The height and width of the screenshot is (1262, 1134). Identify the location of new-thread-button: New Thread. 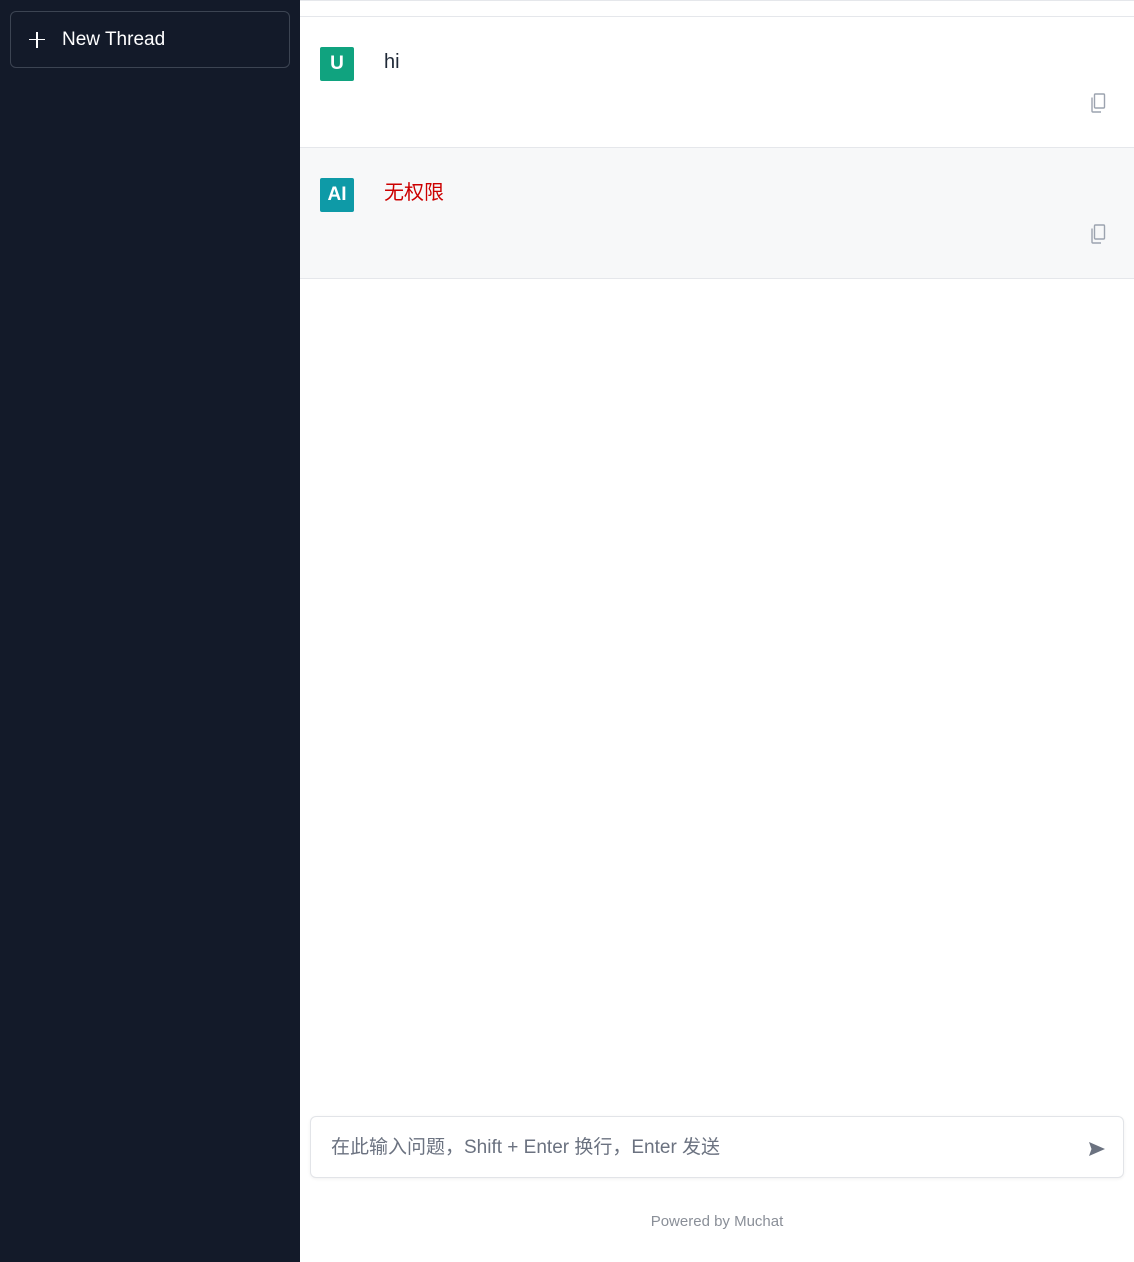
(150, 39).